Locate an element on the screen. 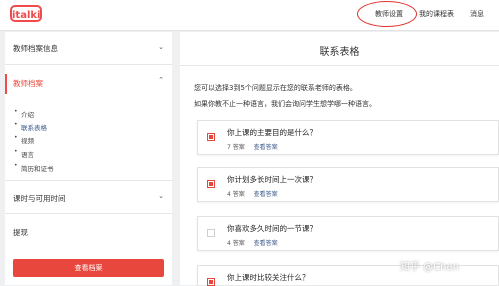 This screenshot has width=499, height=286. question-meta: 7 答案 查看答案 is located at coordinates (252, 146).